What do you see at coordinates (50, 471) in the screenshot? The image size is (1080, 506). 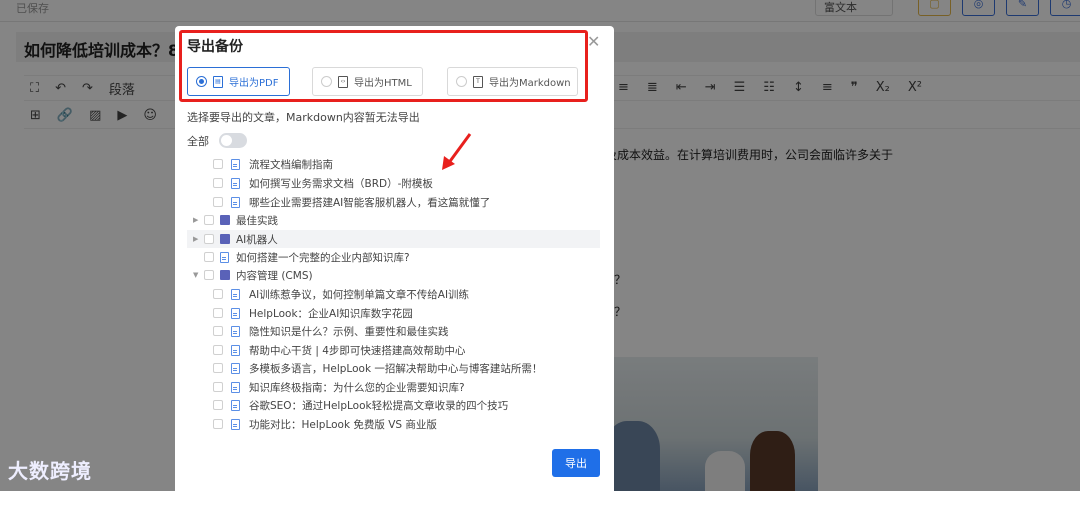 I see `watermark-logo: 大数跨境` at bounding box center [50, 471].